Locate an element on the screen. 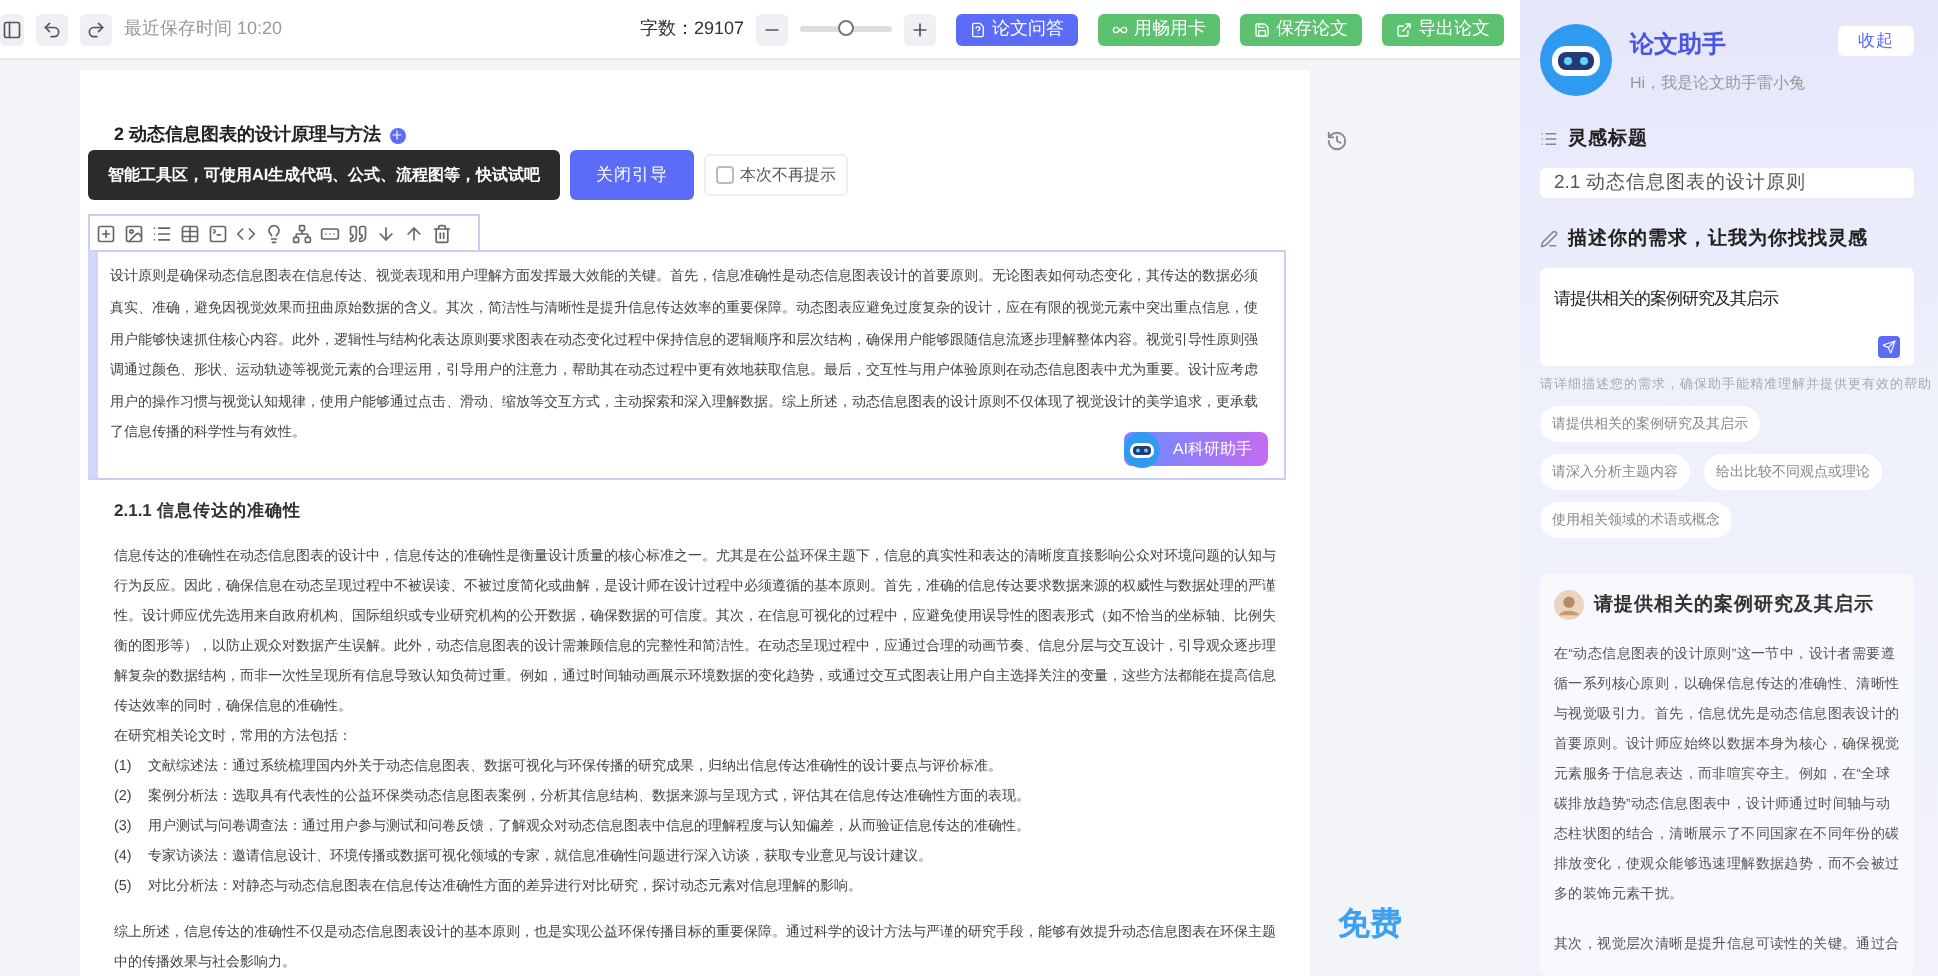  title-field: 2.1 动态信息图表的设计原则 is located at coordinates (1727, 183).